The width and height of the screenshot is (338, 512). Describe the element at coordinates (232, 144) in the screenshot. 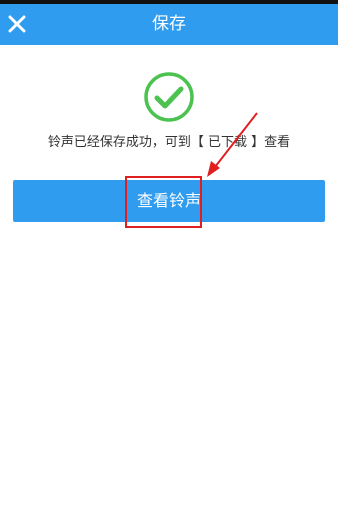

I see `annotation-arrow` at that location.